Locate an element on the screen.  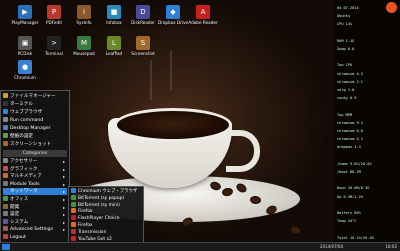
app-icon: M is located at coordinates (84, 43).